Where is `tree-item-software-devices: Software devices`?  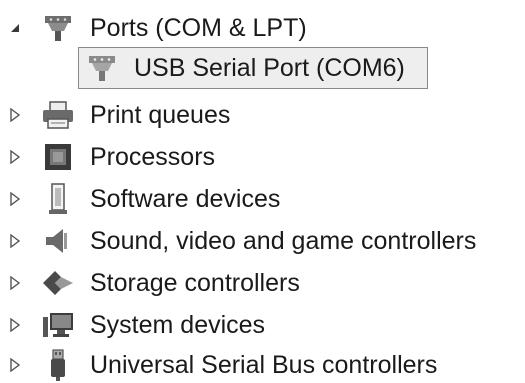
tree-item-software-devices: Software devices is located at coordinates (262, 199).